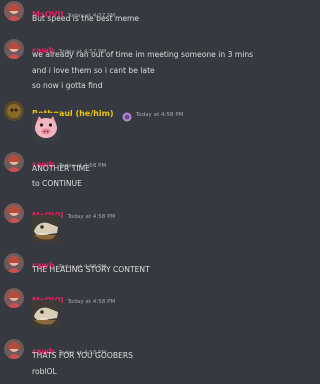 The image size is (320, 384). What do you see at coordinates (93, 70) in the screenshot?
I see `message-text: and i love them so i cant be late` at bounding box center [93, 70].